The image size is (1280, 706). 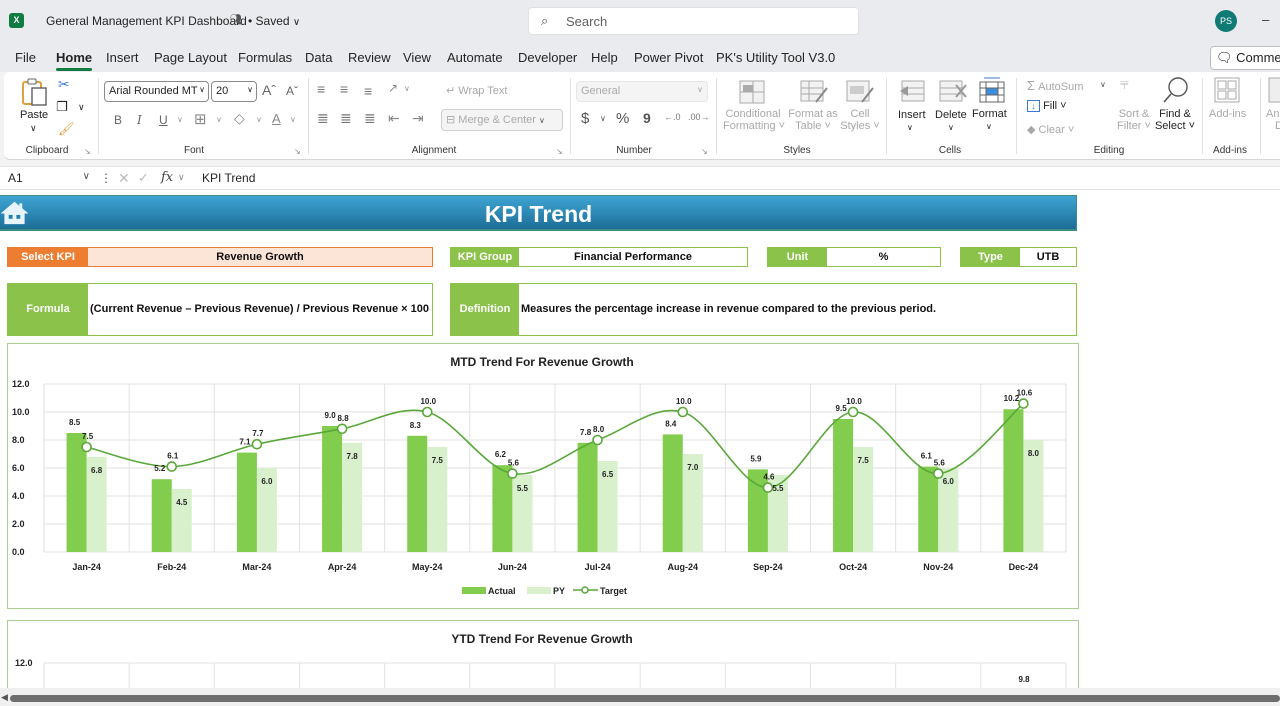 I want to click on more-options-icon: ⋮, so click(x=106, y=178).